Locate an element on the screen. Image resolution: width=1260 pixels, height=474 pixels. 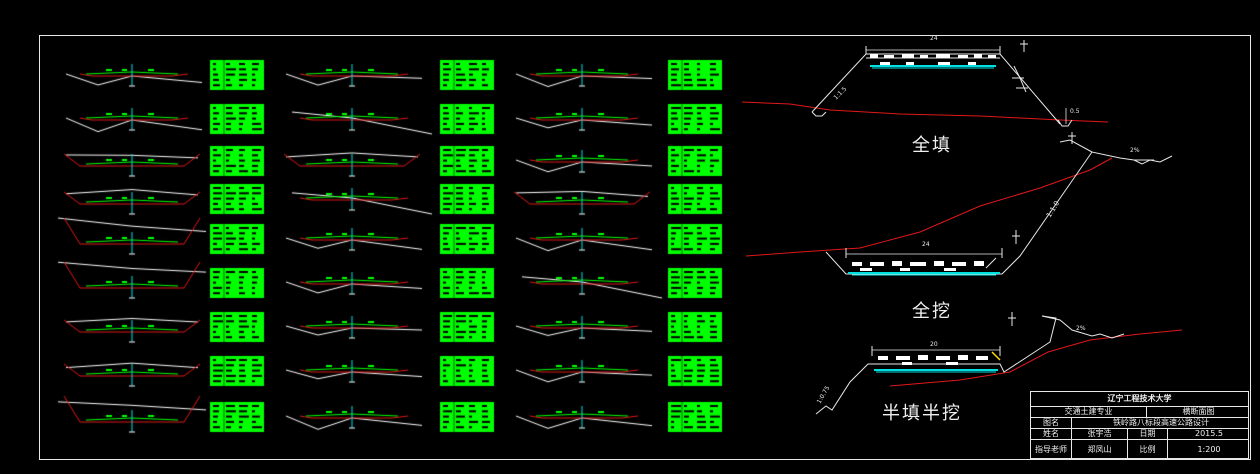
date-cell: 2015.5 is located at coordinates (1208, 434).